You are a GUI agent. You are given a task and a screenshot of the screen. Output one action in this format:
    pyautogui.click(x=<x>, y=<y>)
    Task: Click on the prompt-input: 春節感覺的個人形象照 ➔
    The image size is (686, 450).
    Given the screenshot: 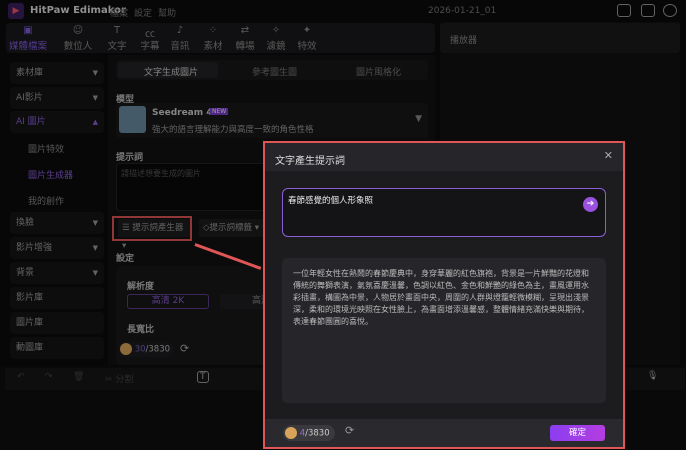 What is the action you would take?
    pyautogui.click(x=444, y=212)
    